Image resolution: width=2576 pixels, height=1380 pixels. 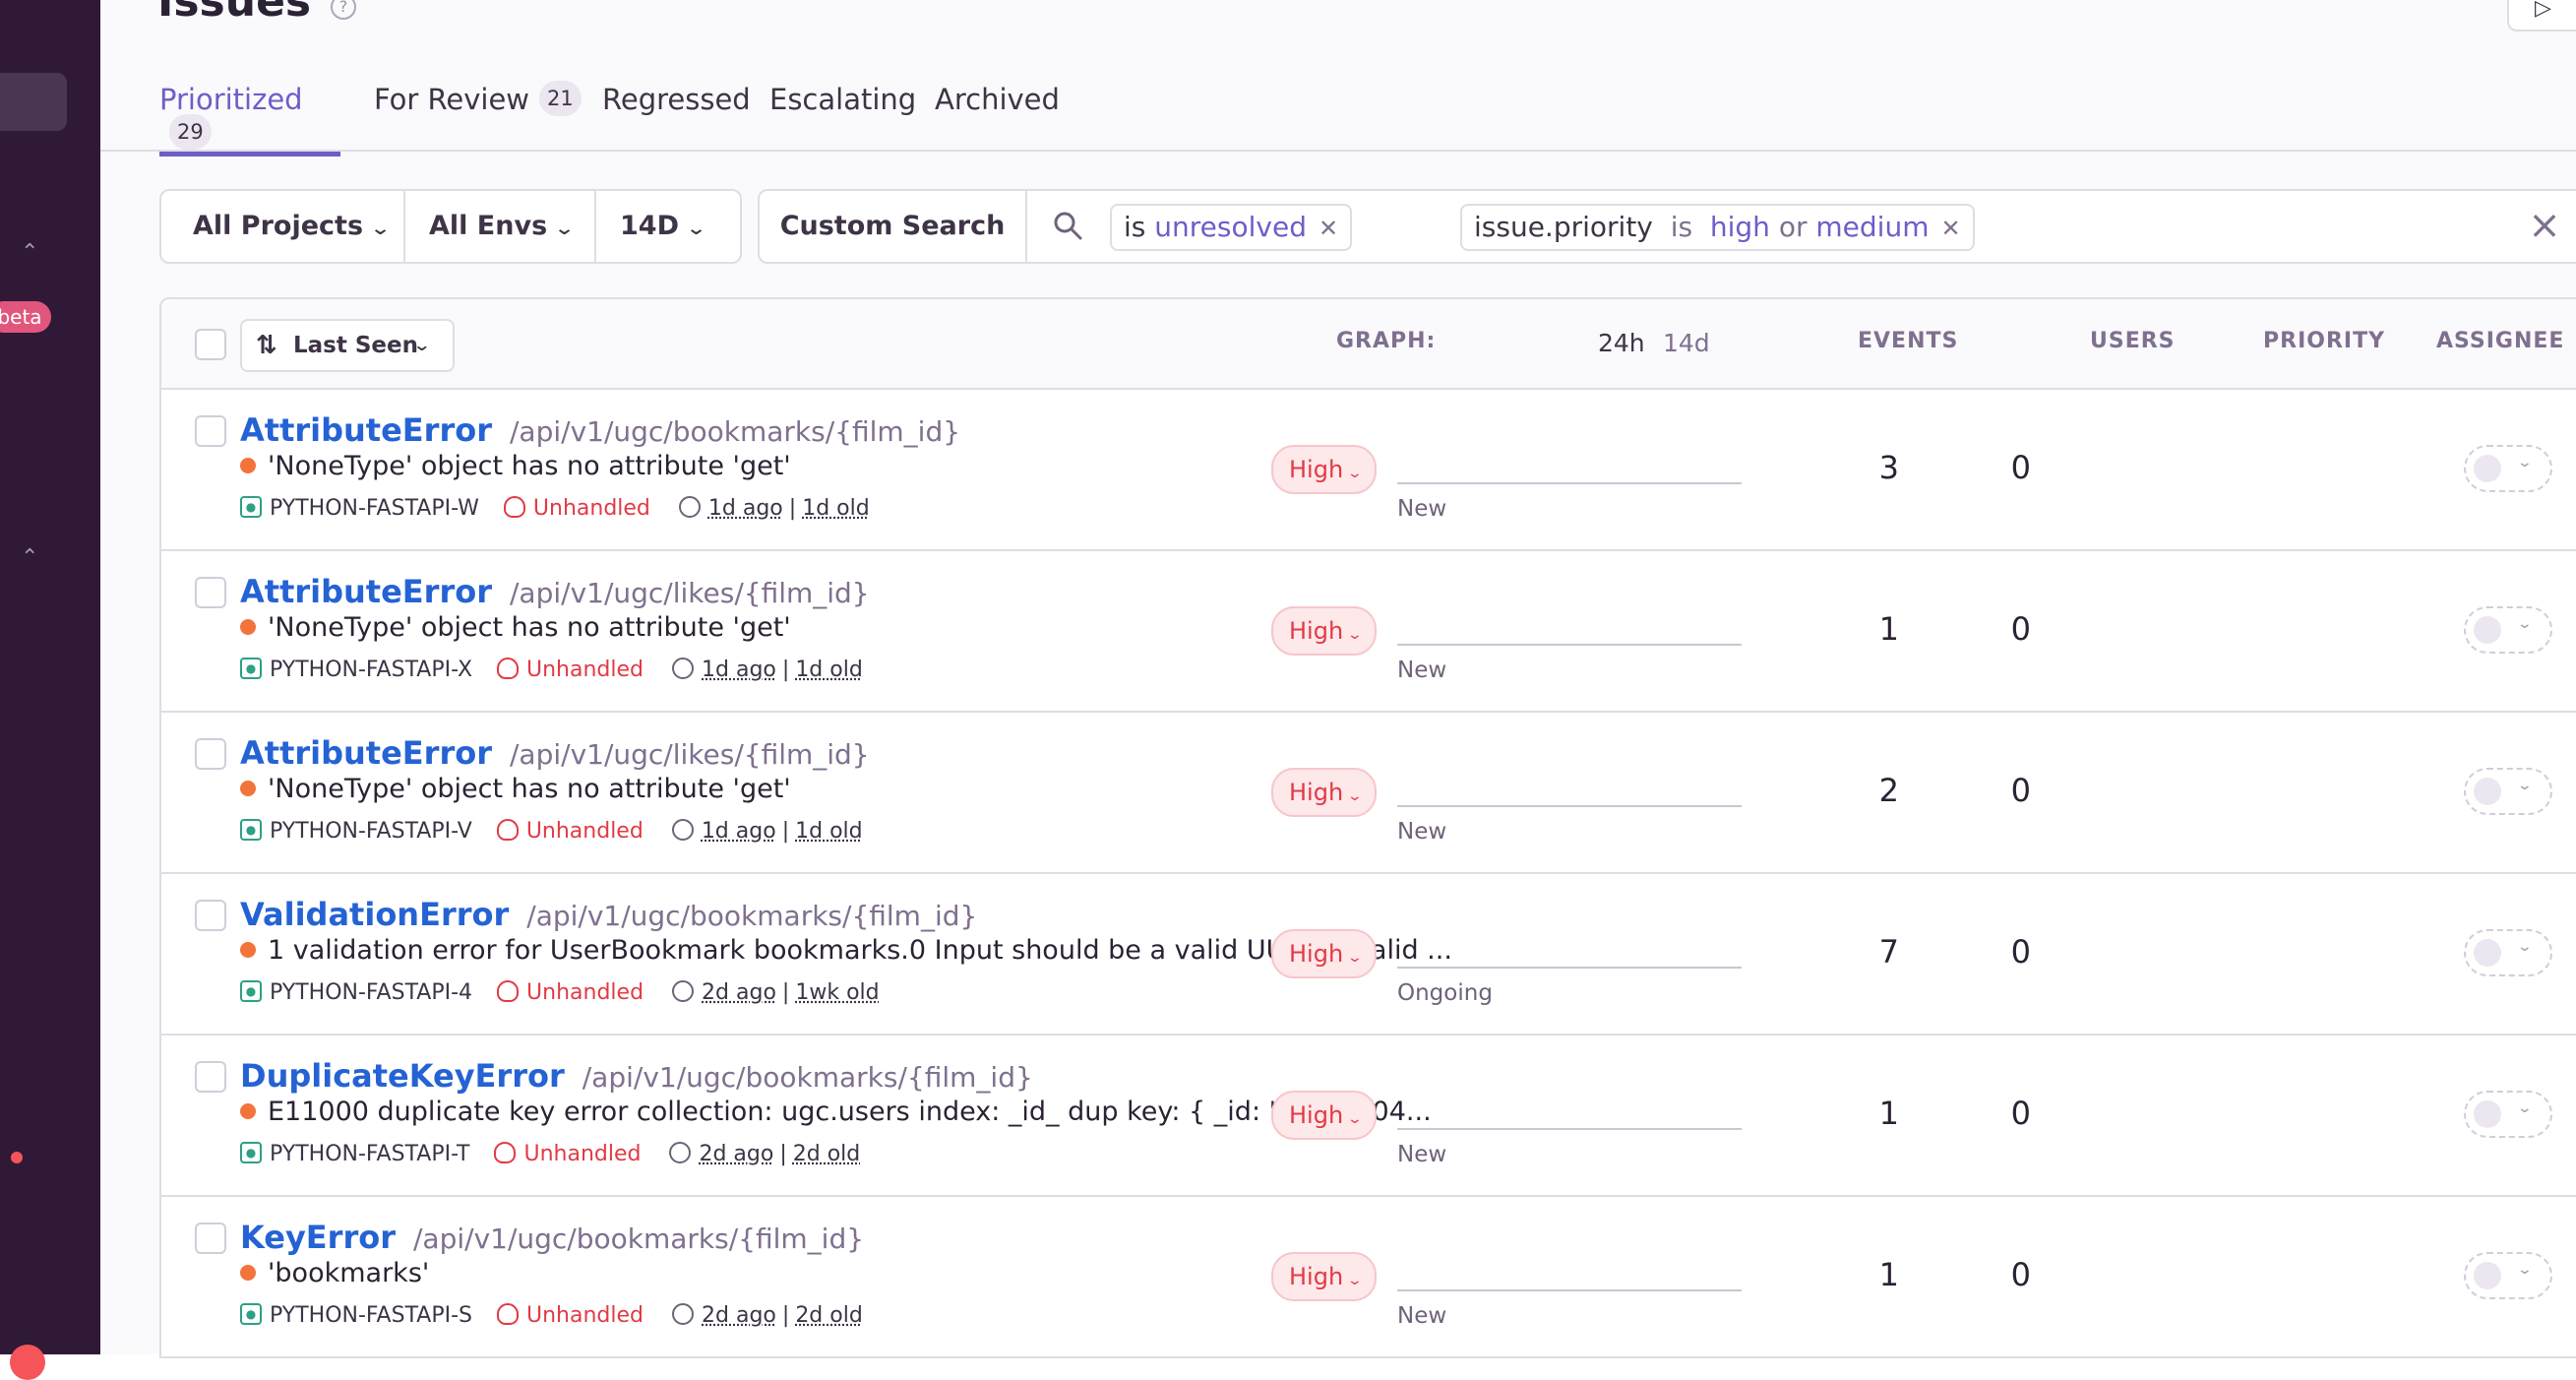 I want to click on priority-header: PRIORITY, so click(x=2324, y=341).